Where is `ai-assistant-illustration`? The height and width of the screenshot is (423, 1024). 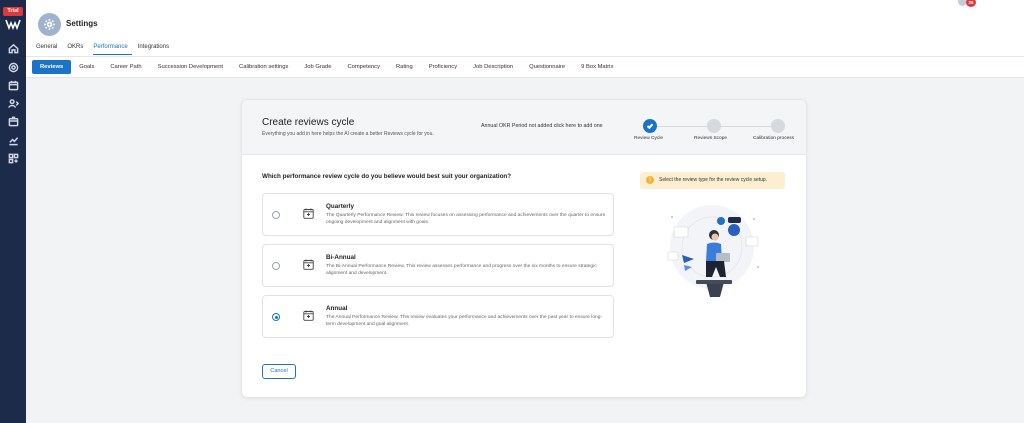 ai-assistant-illustration is located at coordinates (713, 251).